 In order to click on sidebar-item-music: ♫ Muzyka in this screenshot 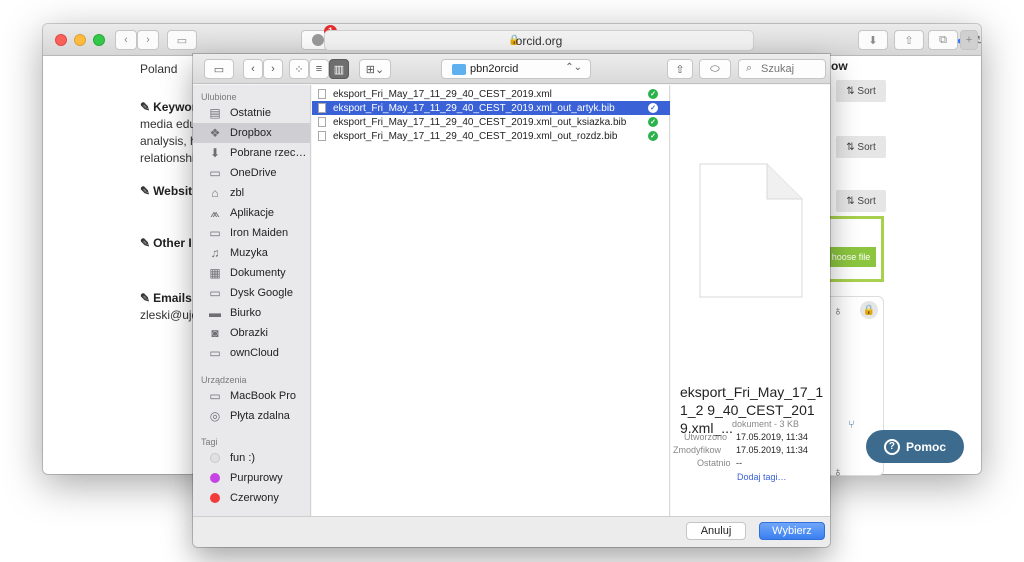, I will do `click(251, 253)`.